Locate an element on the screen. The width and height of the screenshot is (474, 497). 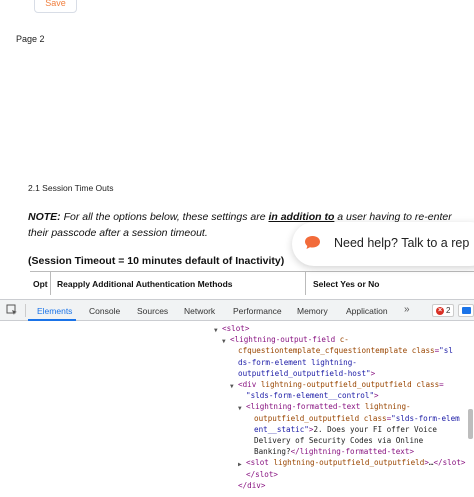
dom-tree-line: Banking?</lightning-formatted-text> is located at coordinates (334, 451).